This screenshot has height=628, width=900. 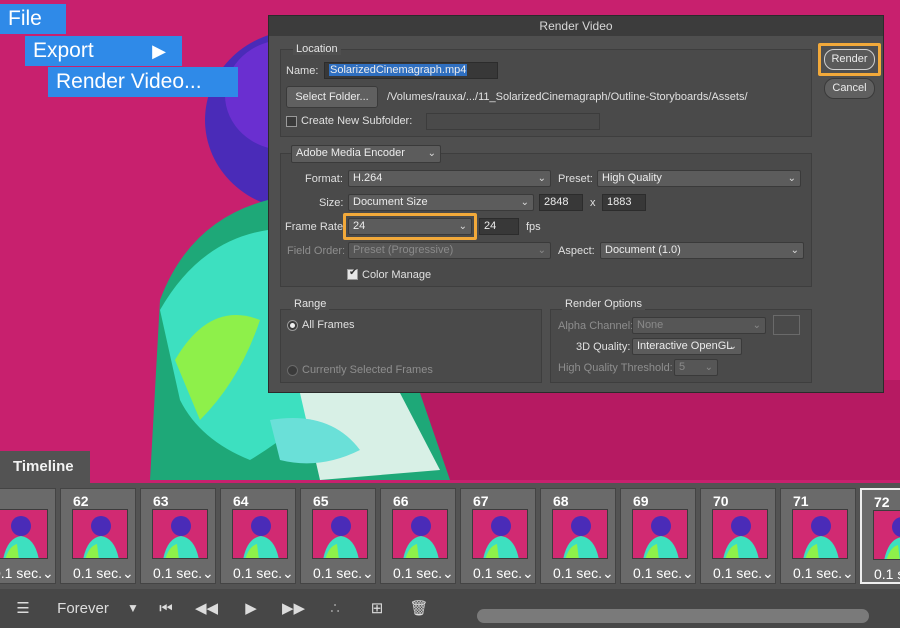 I want to click on frame-rate-label: Frame Rate:, so click(x=316, y=227).